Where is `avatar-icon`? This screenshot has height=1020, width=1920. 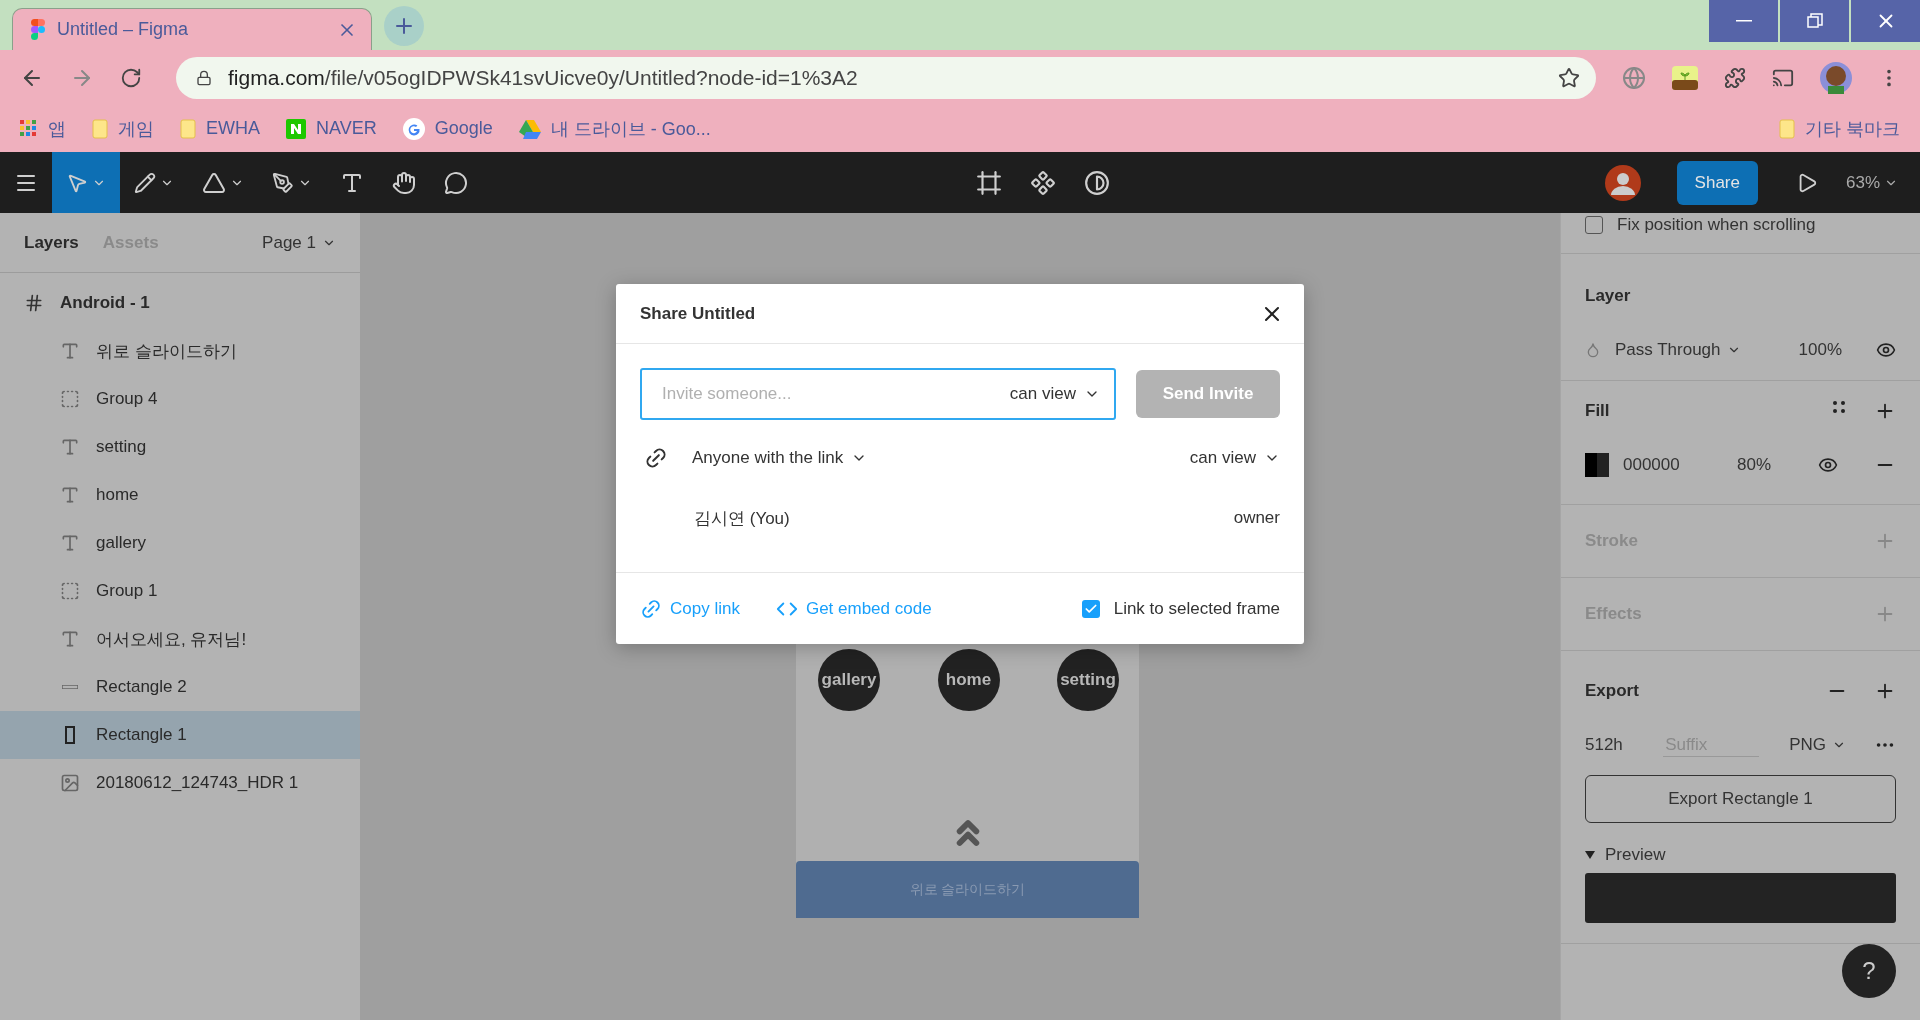 avatar-icon is located at coordinates (1836, 77).